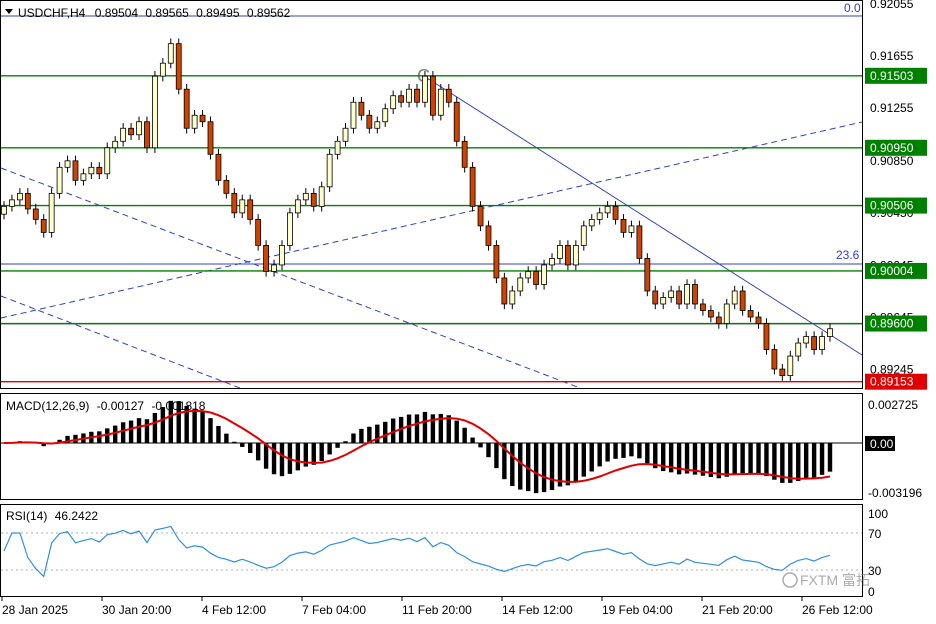 This screenshot has height=624, width=936. I want to click on level-tag-label: 0.91503, so click(892, 76).